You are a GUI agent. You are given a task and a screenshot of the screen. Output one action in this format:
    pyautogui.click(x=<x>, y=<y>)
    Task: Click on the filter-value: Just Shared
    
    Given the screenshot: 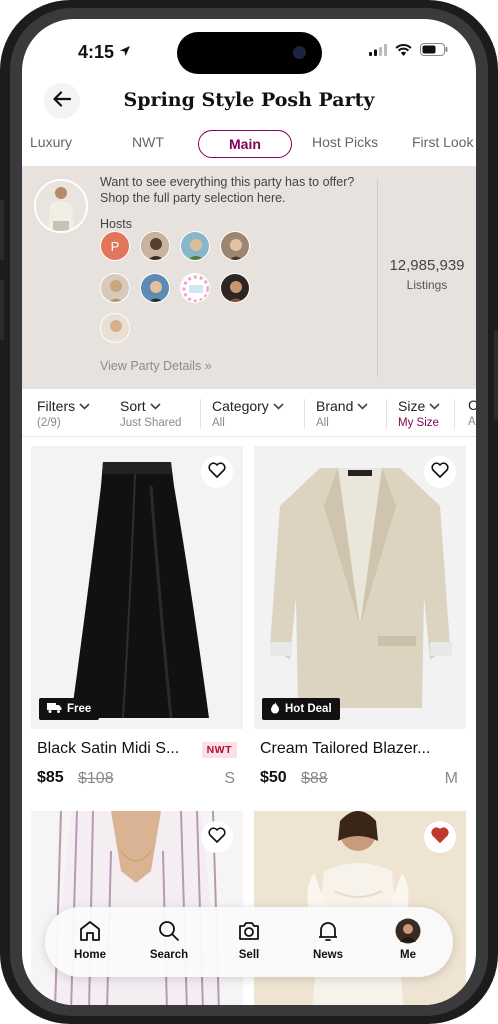 What is the action you would take?
    pyautogui.click(x=151, y=423)
    